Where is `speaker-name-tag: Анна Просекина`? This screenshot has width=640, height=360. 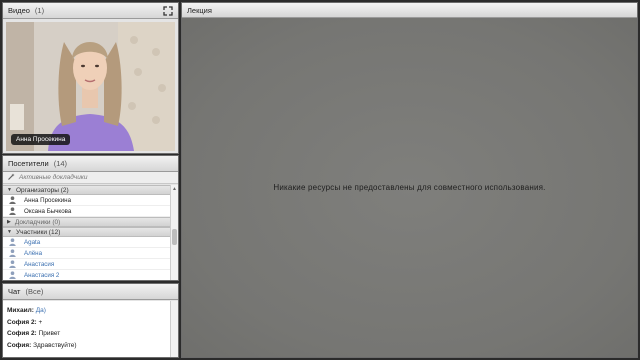 speaker-name-tag: Анна Просекина is located at coordinates (41, 139).